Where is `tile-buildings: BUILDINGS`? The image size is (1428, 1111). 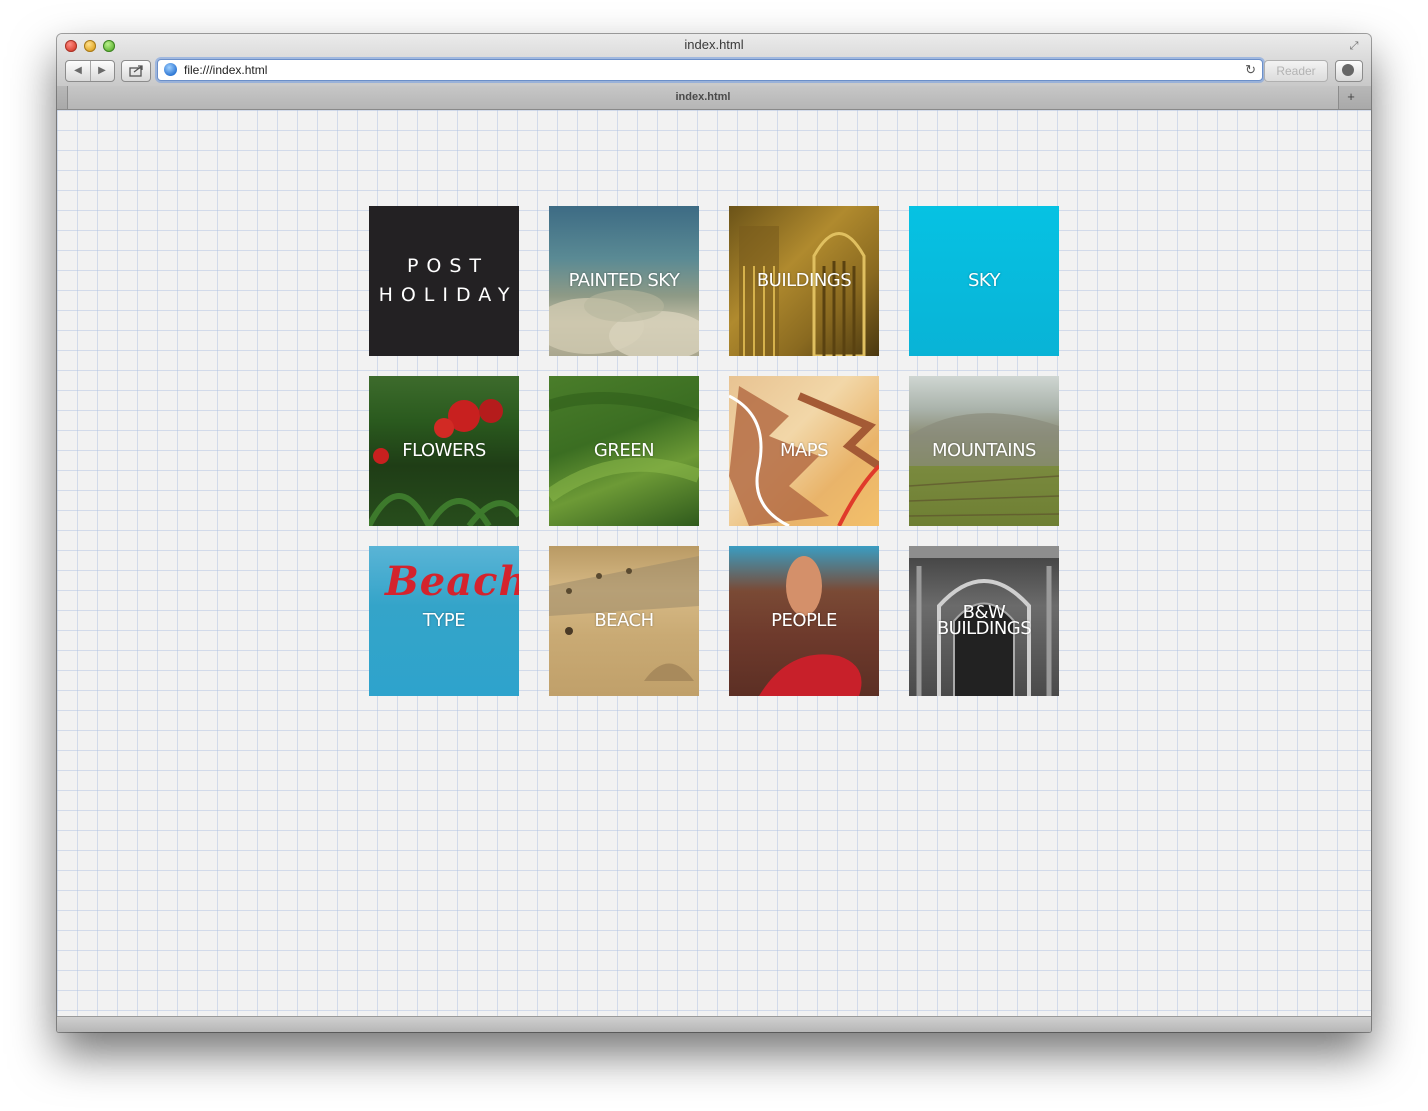 tile-buildings: BUILDINGS is located at coordinates (804, 281).